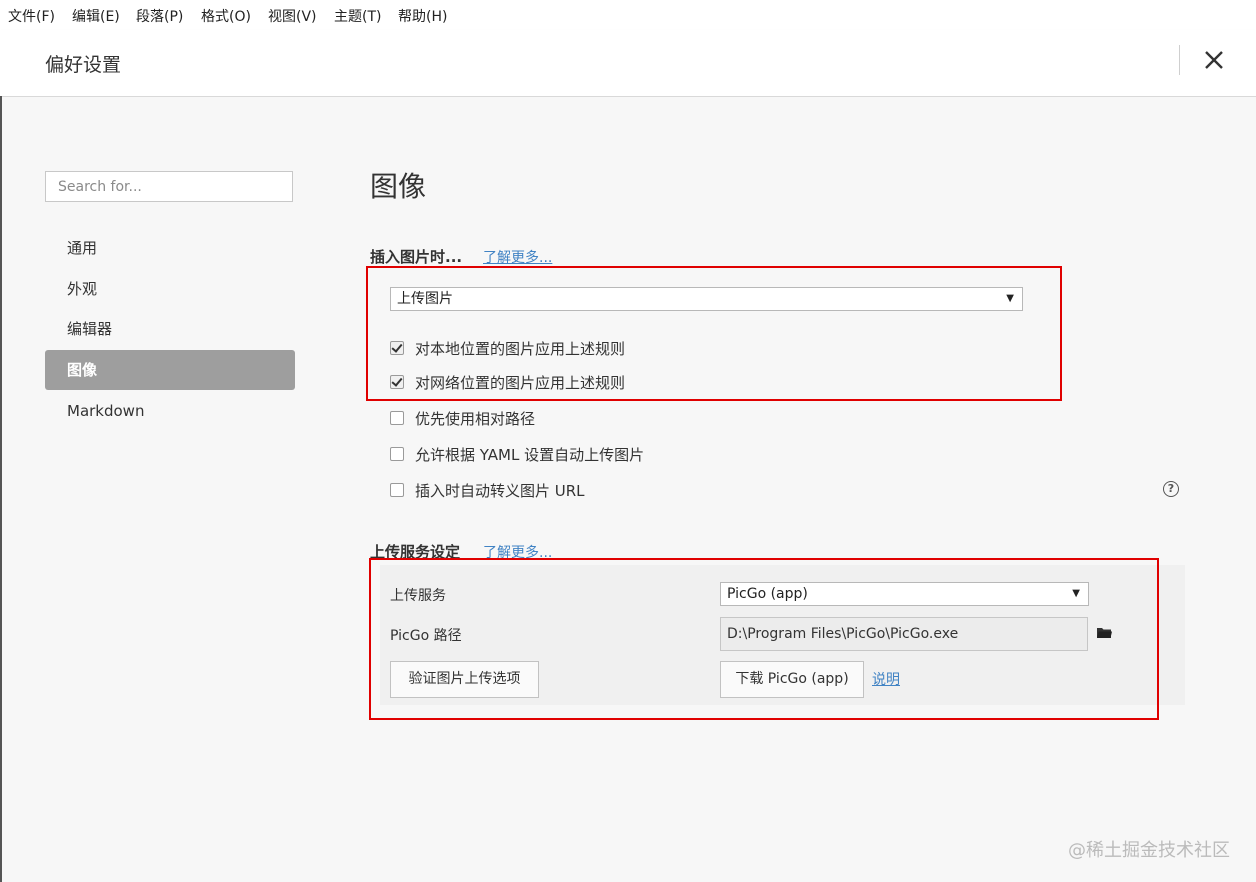 This screenshot has height=882, width=1256. Describe the element at coordinates (170, 329) in the screenshot. I see `sidebar-item-editor: 编辑器` at that location.